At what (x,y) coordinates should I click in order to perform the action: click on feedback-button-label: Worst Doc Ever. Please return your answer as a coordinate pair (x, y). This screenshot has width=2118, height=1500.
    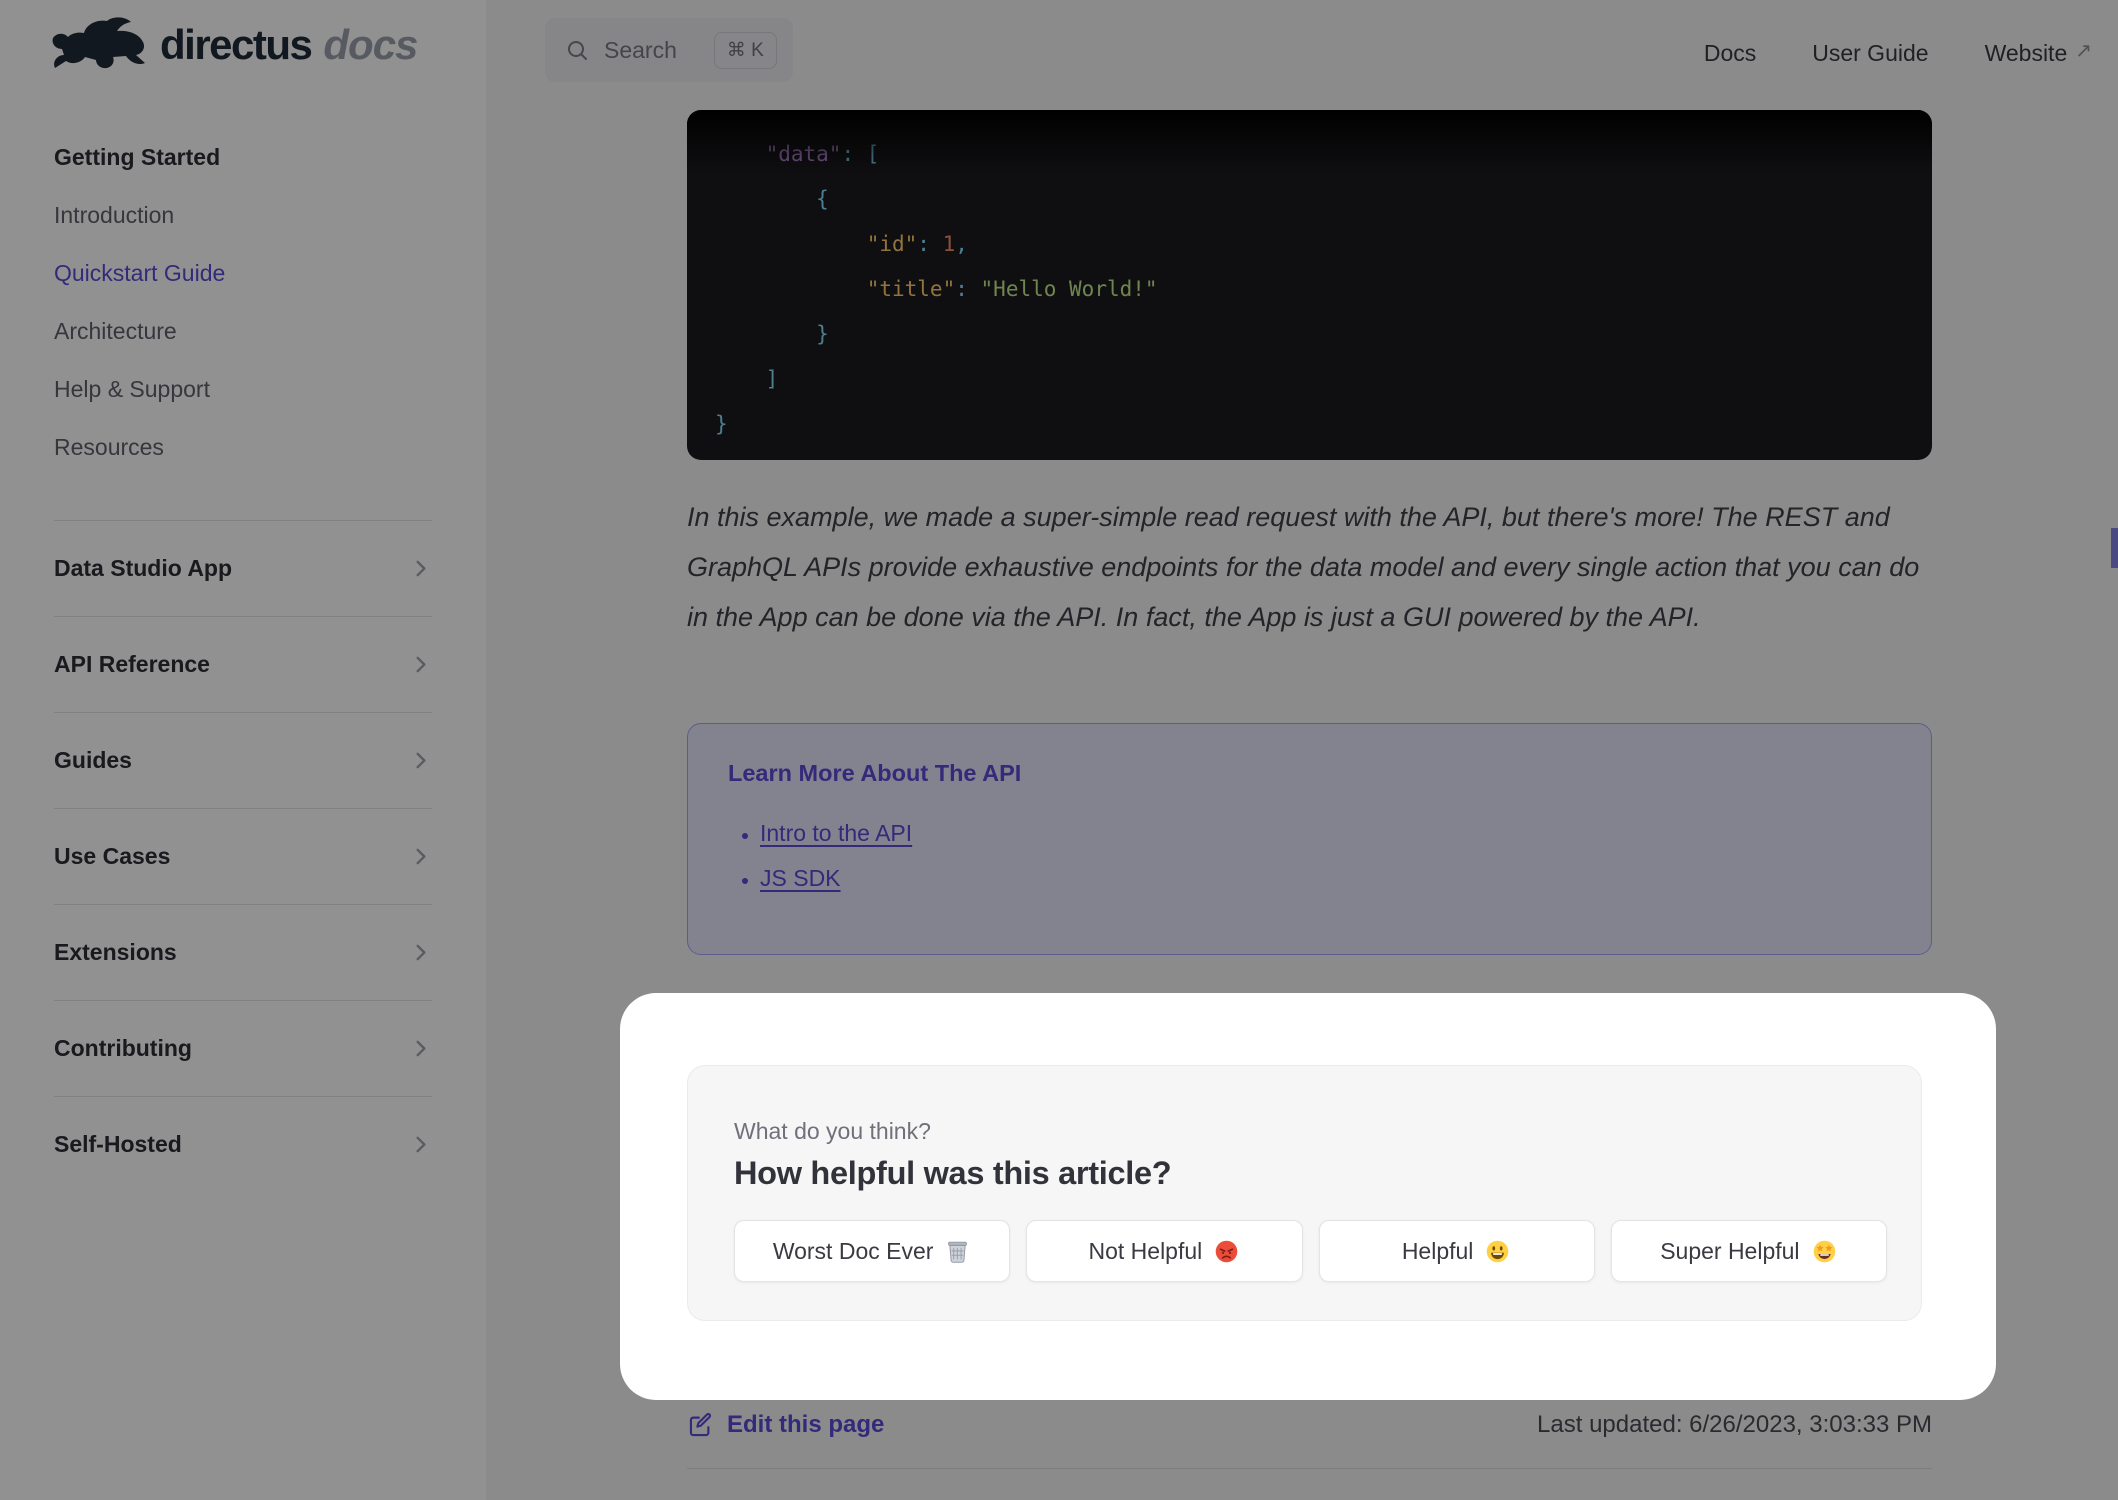
    Looking at the image, I should click on (853, 1250).